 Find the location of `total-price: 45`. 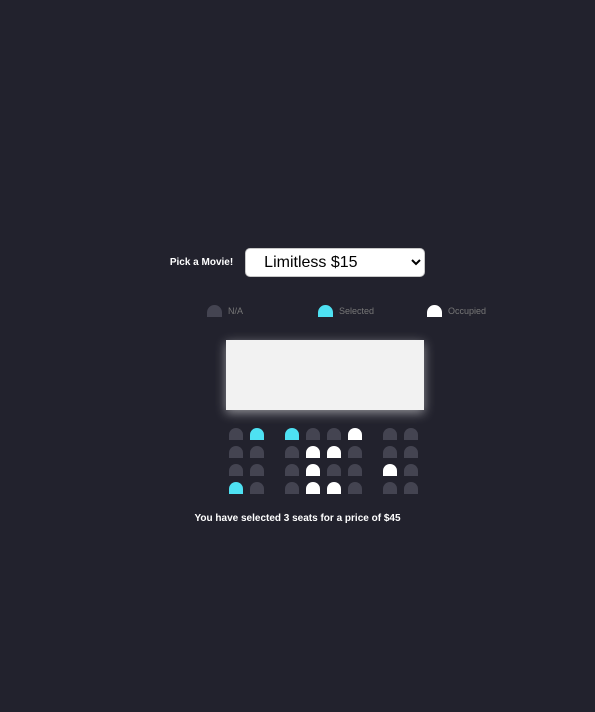

total-price: 45 is located at coordinates (395, 518).